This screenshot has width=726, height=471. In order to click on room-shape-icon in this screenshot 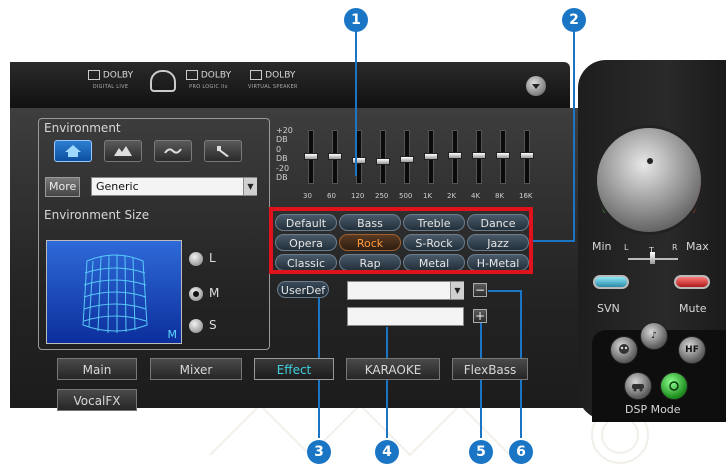, I will do `click(115, 294)`.